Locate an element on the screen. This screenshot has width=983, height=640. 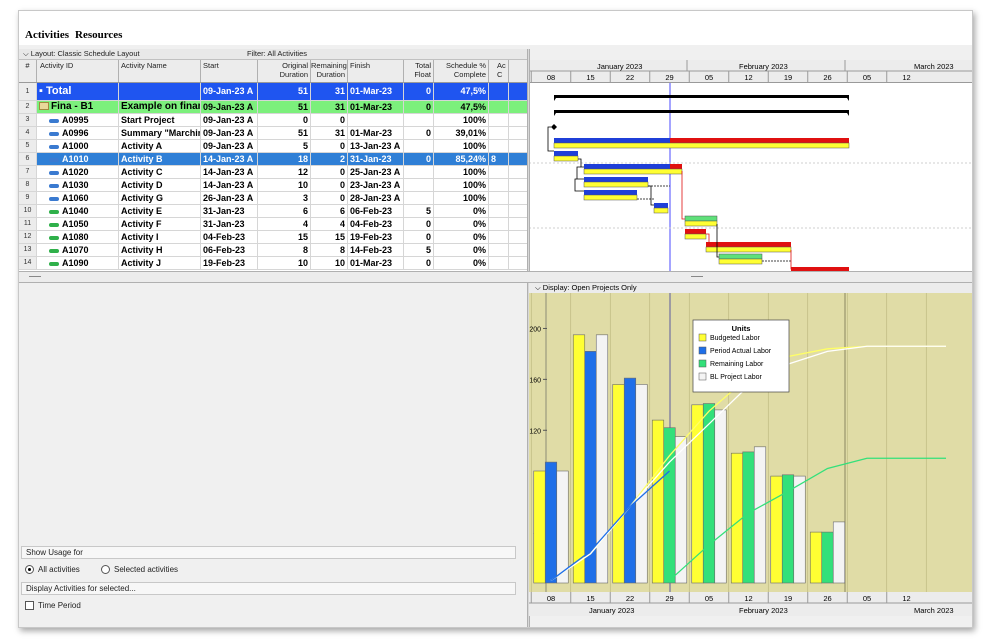
cell-id: A0996 is located at coordinates (78, 133).